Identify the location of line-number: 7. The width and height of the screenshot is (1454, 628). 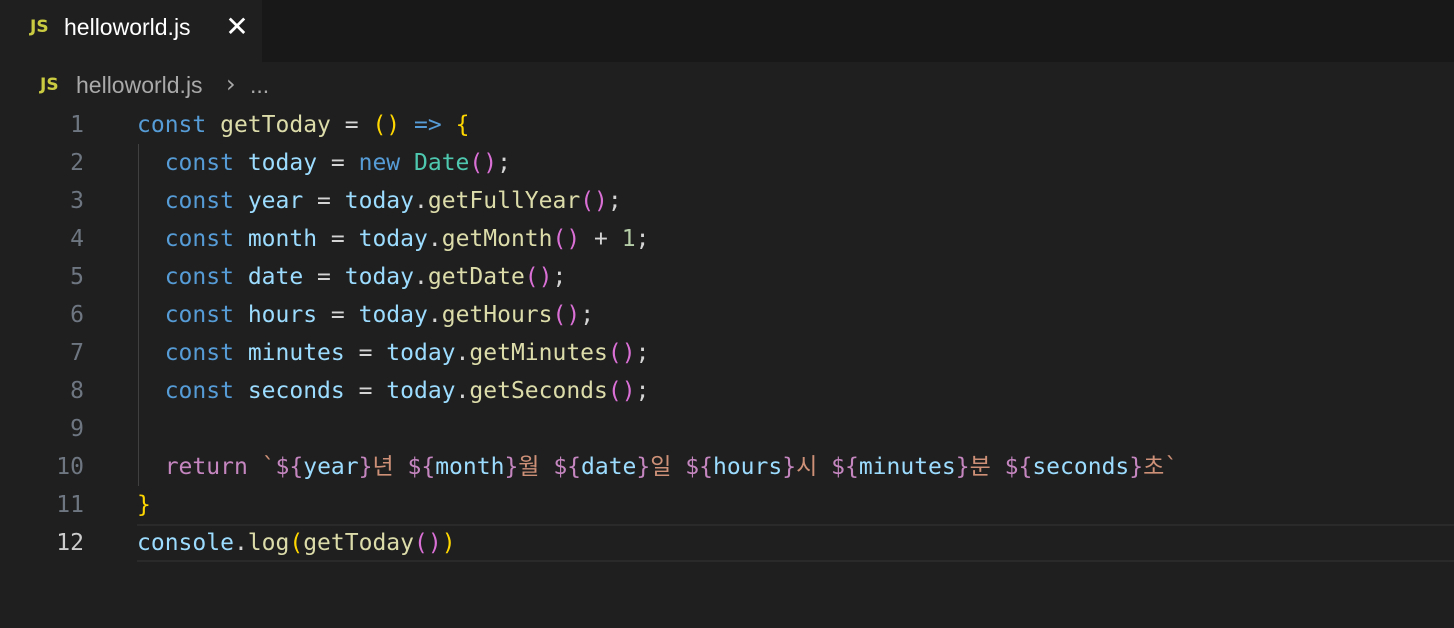
(77, 353).